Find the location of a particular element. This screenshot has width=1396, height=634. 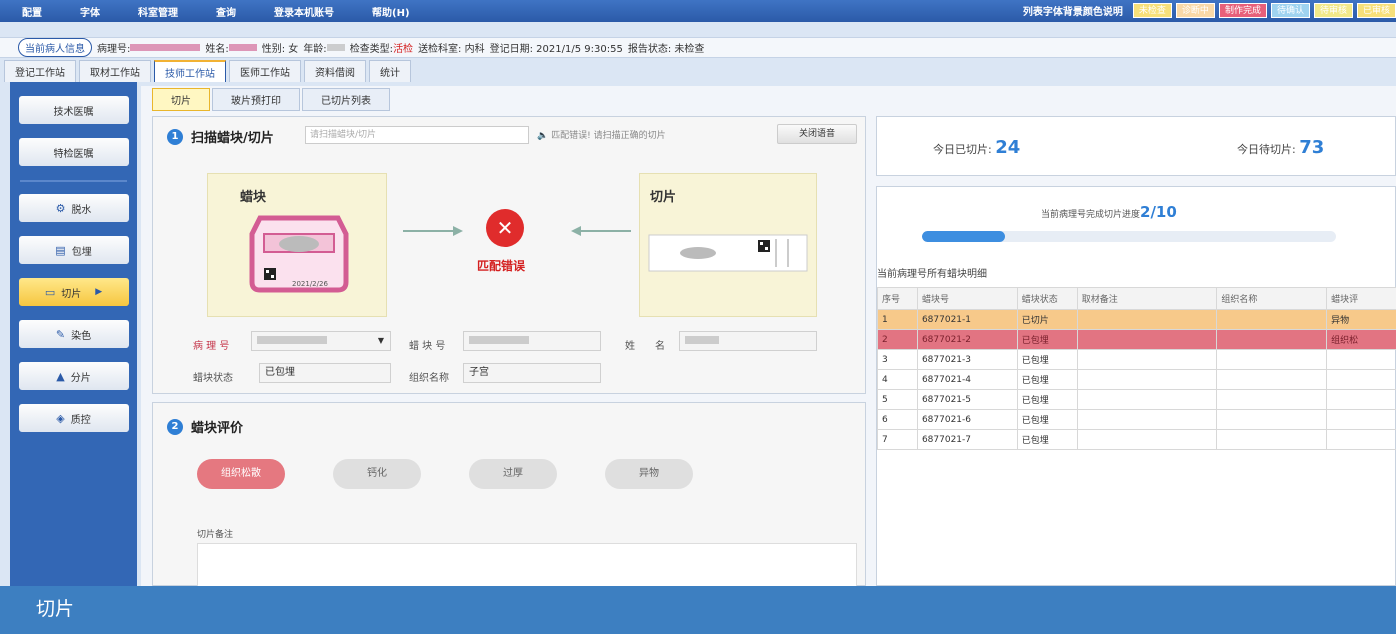

sub-tab: 玻片预打印 is located at coordinates (256, 99).